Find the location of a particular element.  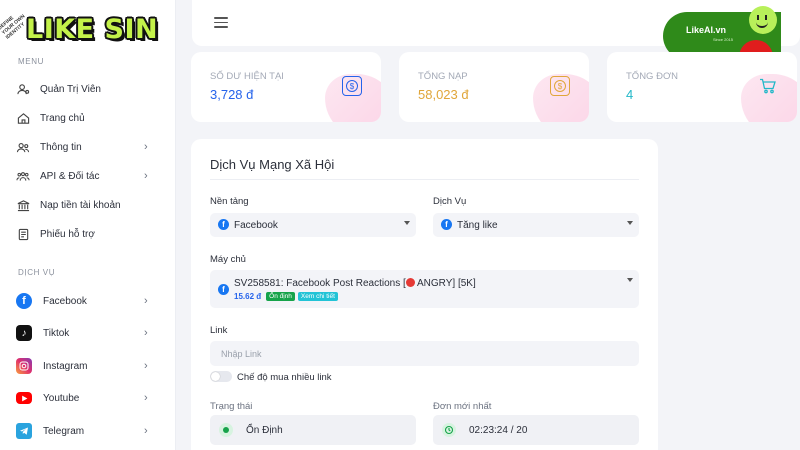

server-meta: 15.62 đ Ổn định Xem chi tiết is located at coordinates (286, 296).